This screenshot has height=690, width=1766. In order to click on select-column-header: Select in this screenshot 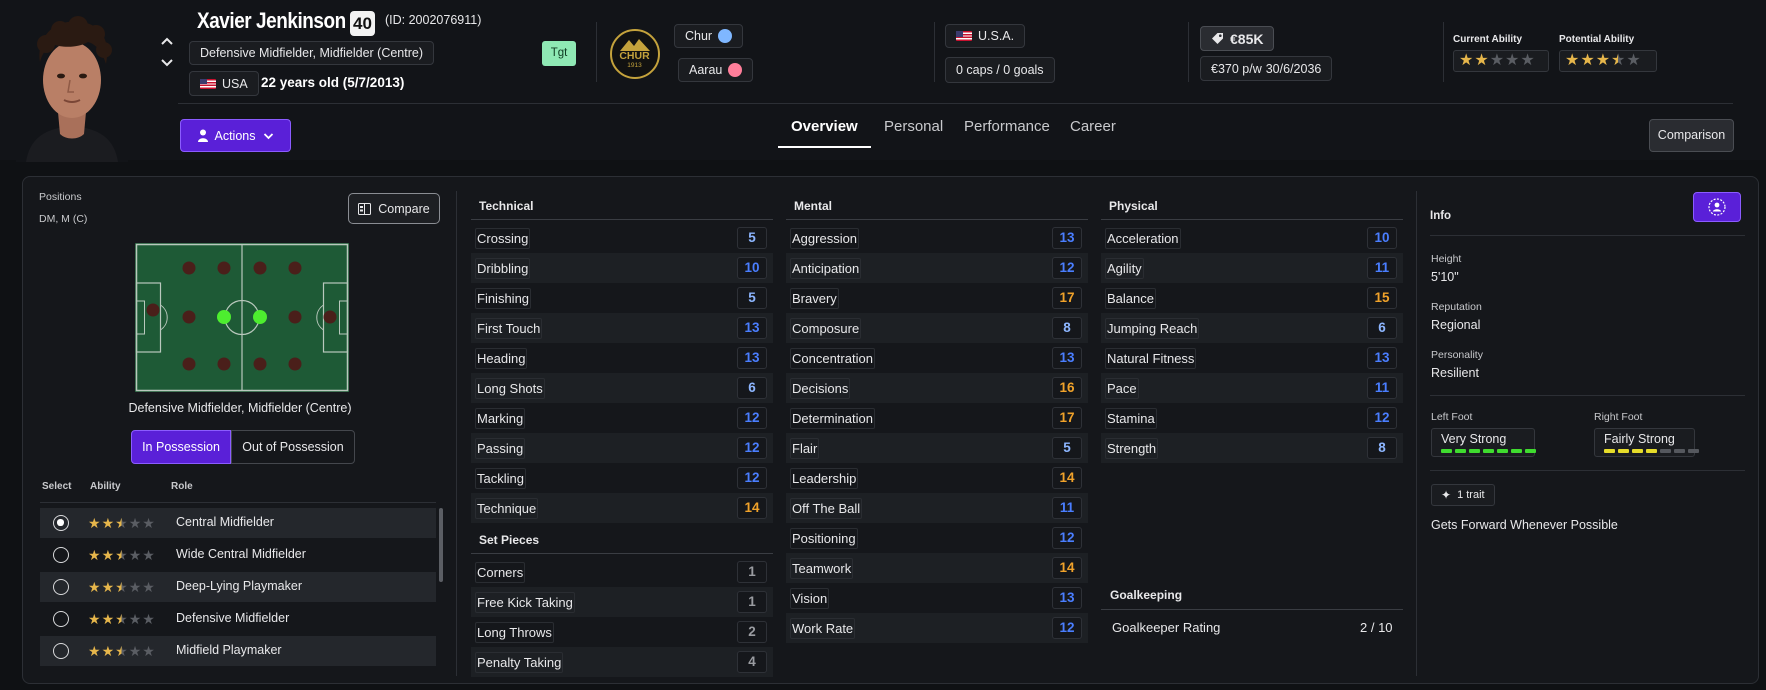, I will do `click(56, 486)`.